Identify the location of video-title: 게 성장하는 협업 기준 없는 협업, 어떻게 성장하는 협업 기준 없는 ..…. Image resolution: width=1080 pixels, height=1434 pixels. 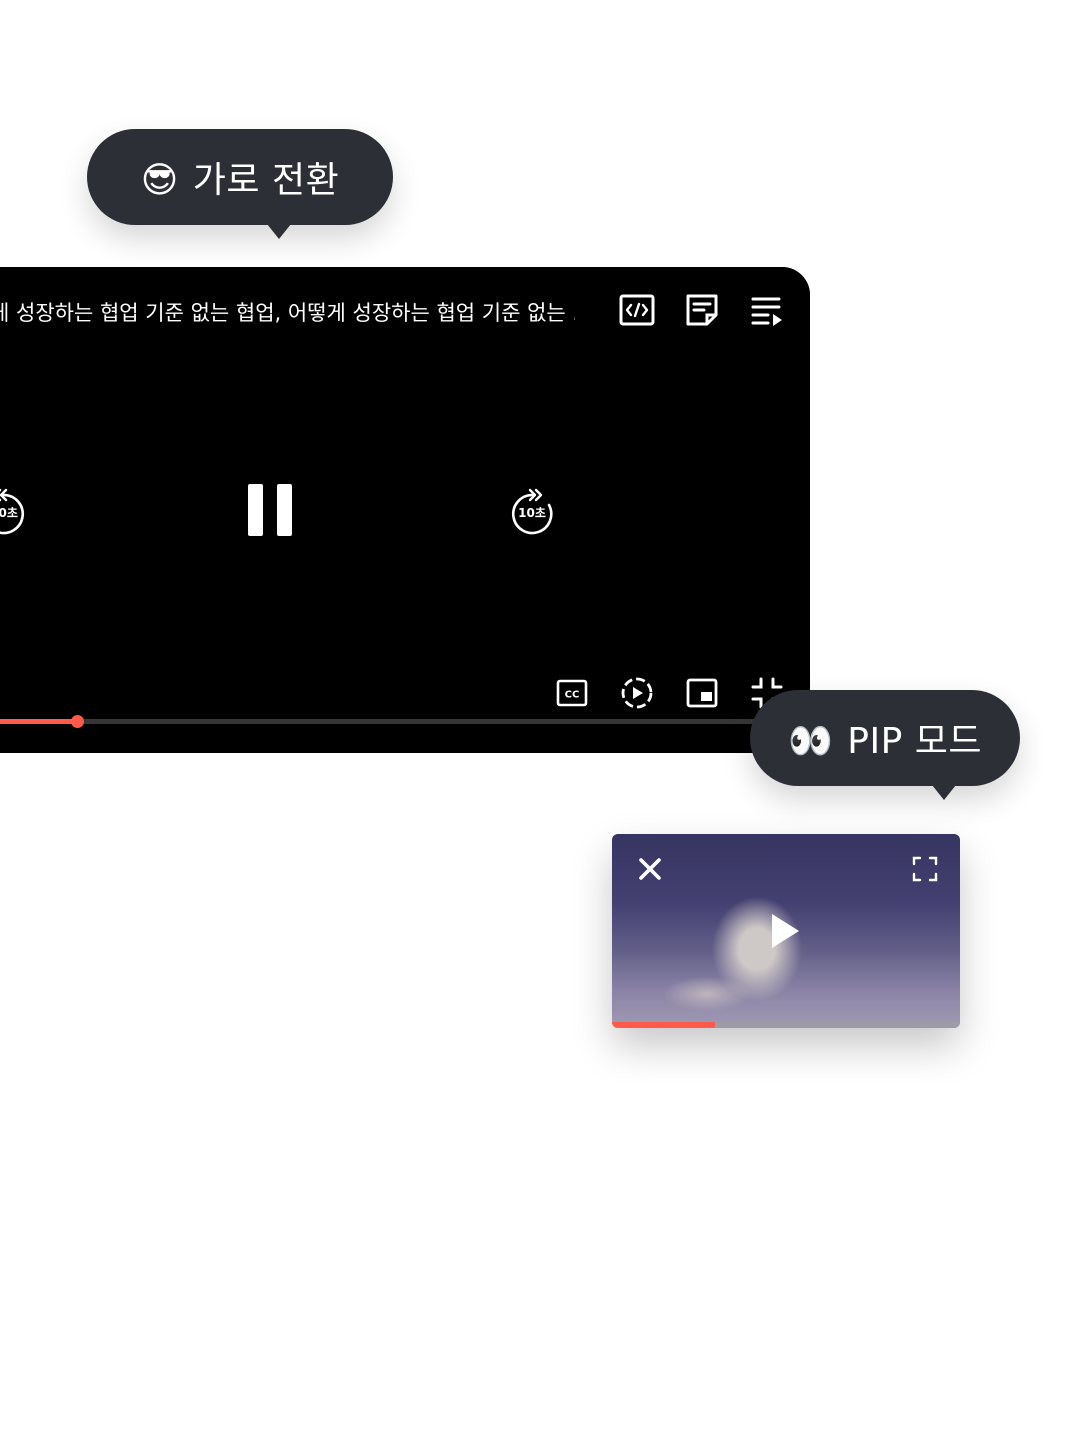
(287, 313).